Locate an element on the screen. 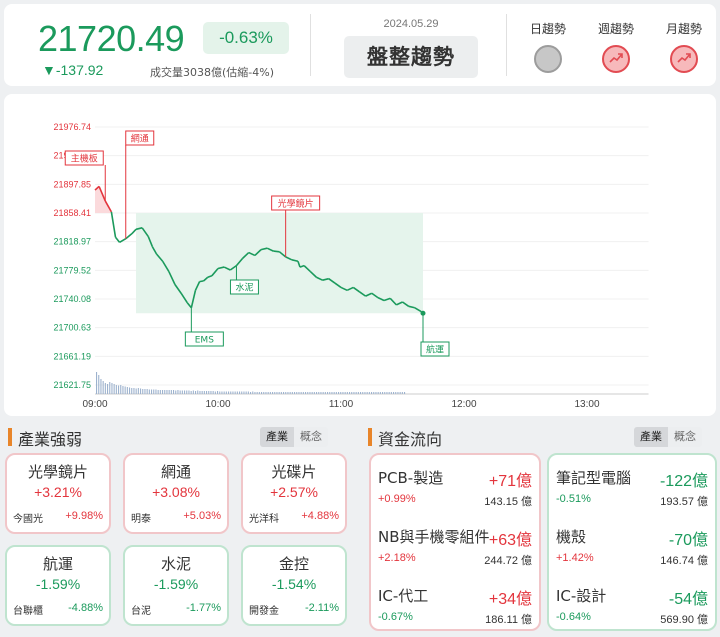 The image size is (720, 637). annotation-label: EMS is located at coordinates (204, 341).